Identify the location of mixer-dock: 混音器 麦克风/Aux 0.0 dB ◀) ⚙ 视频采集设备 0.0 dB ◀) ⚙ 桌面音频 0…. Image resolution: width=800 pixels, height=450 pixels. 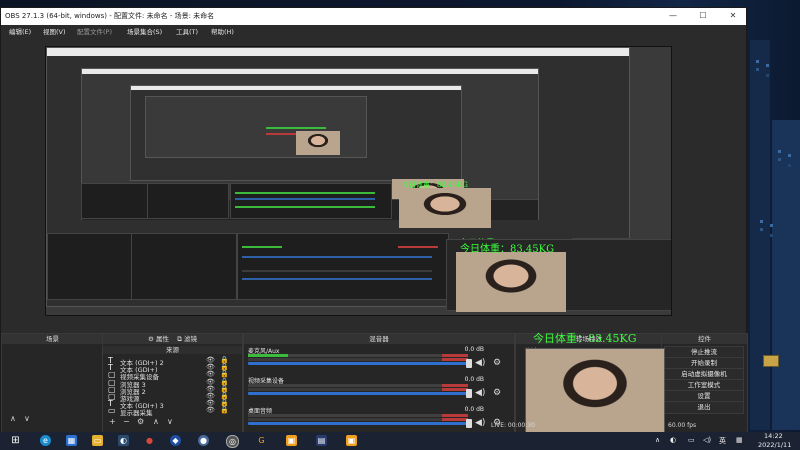
(379, 385).